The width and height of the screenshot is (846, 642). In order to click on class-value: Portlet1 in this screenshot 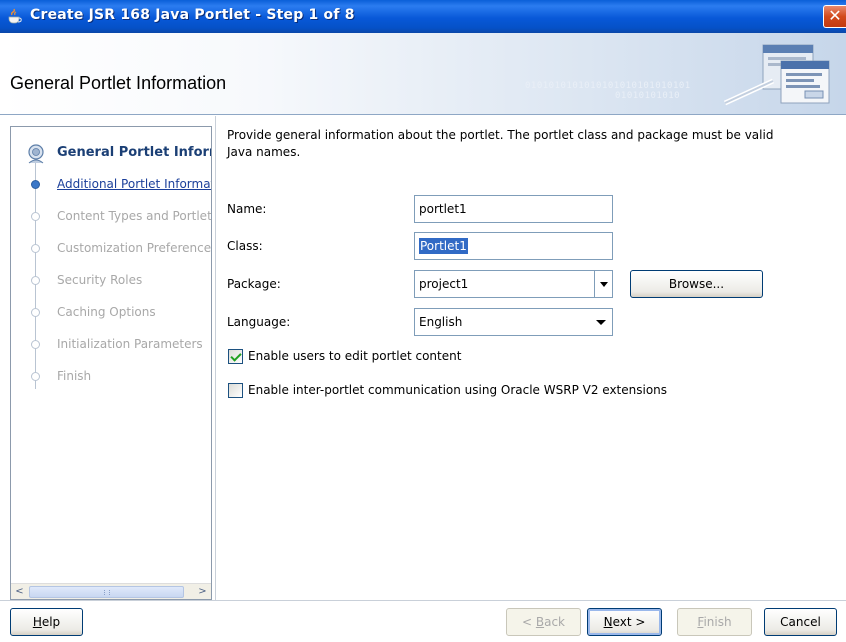, I will do `click(443, 246)`.